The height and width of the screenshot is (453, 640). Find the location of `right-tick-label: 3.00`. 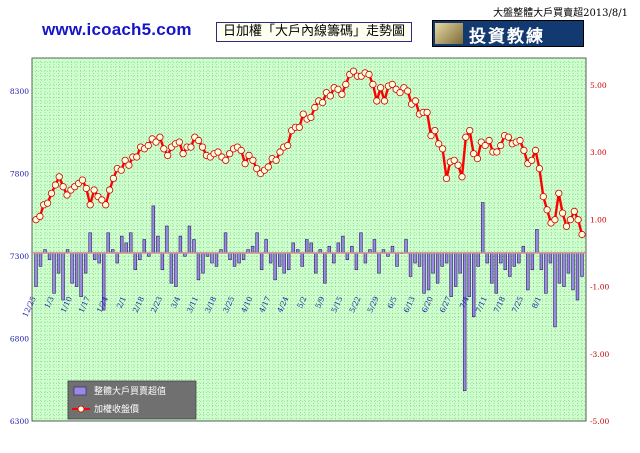

right-tick-label: 3.00 is located at coordinates (598, 152).